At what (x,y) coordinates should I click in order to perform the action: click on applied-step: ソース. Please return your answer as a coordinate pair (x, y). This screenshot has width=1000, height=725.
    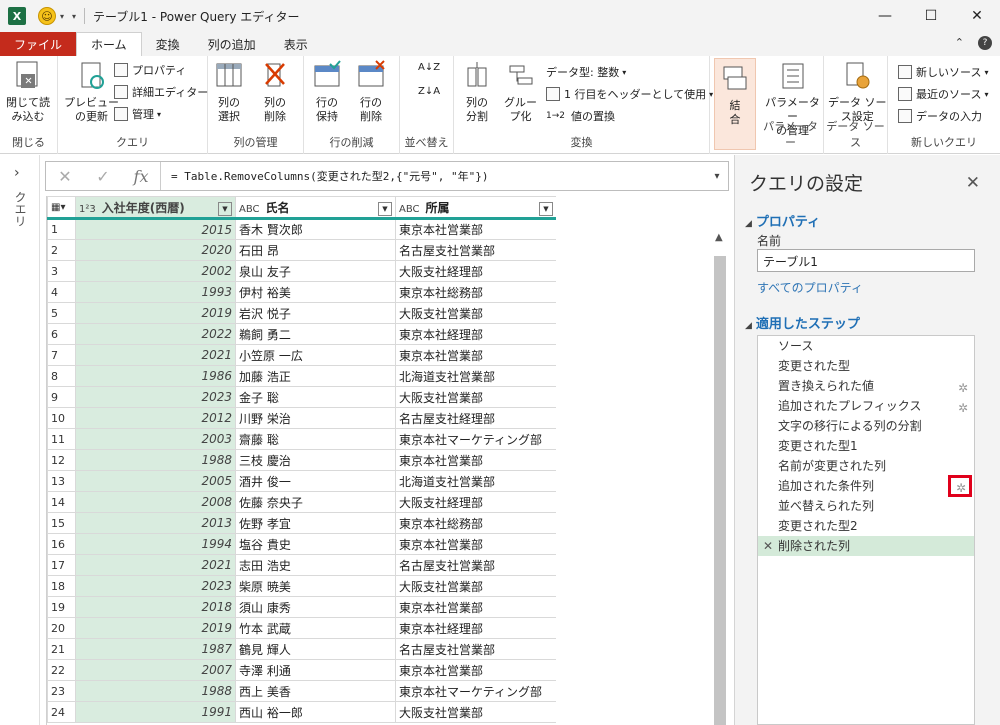
    Looking at the image, I should click on (866, 346).